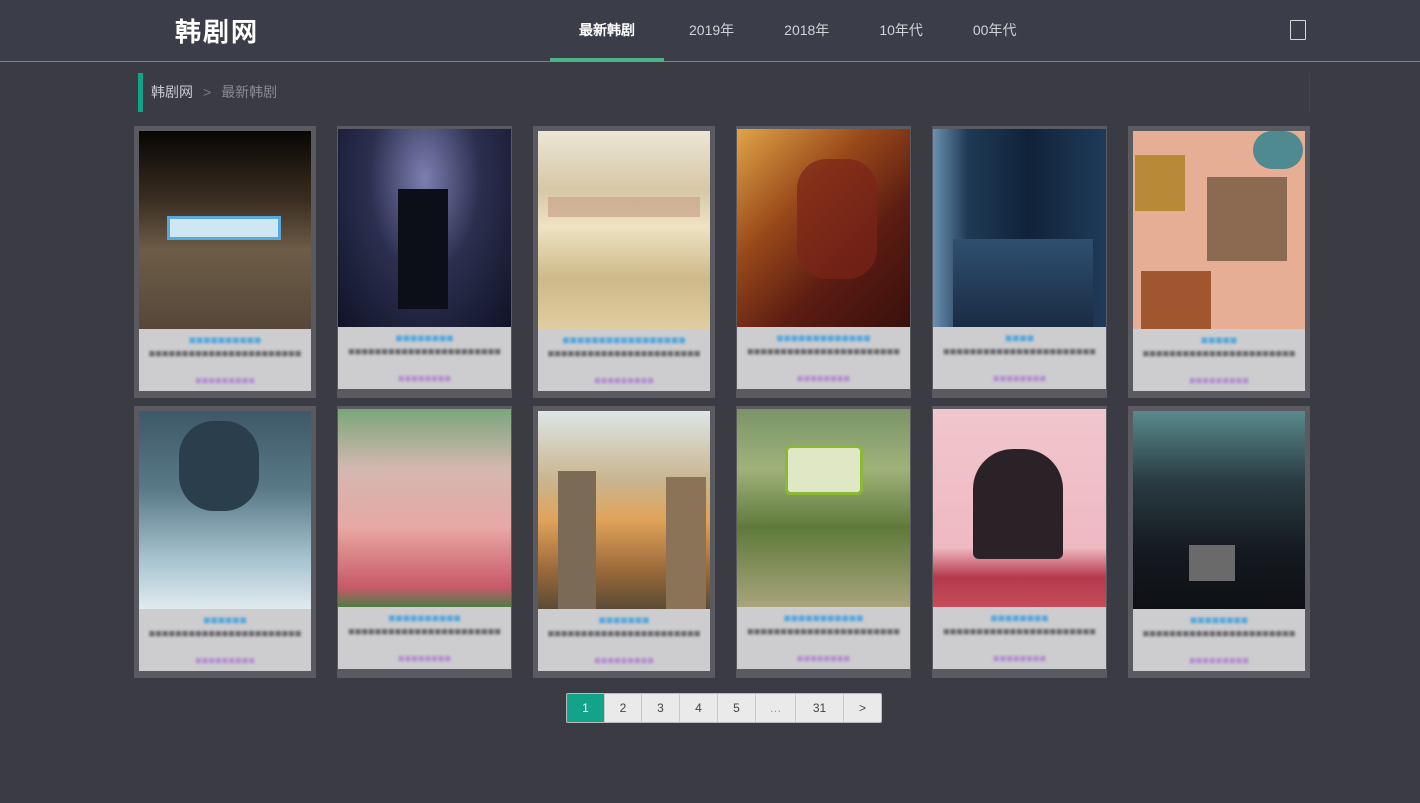 The image size is (1420, 803). I want to click on page-button-last: 31, so click(820, 708).